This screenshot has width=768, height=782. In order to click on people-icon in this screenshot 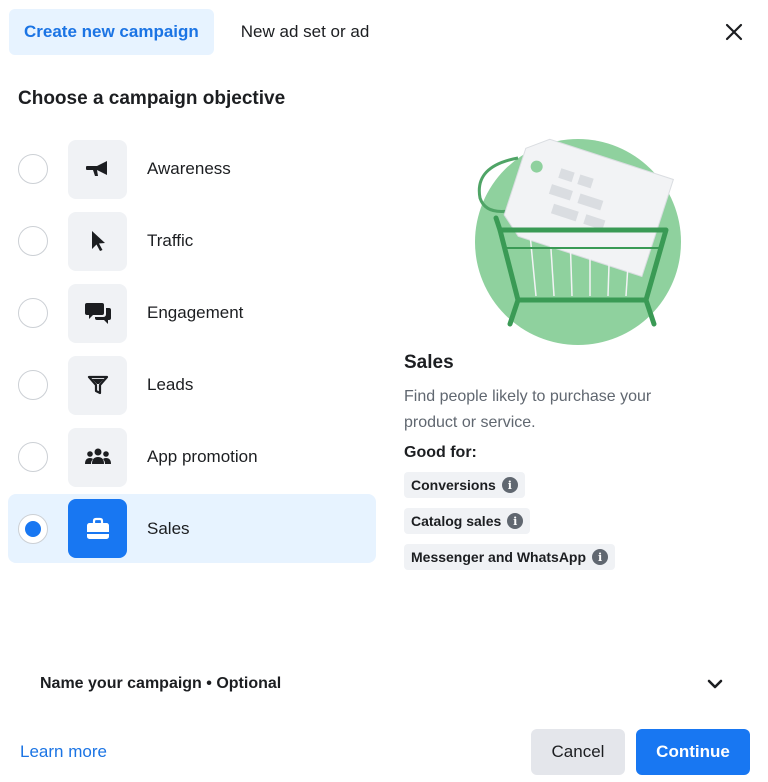, I will do `click(97, 457)`.